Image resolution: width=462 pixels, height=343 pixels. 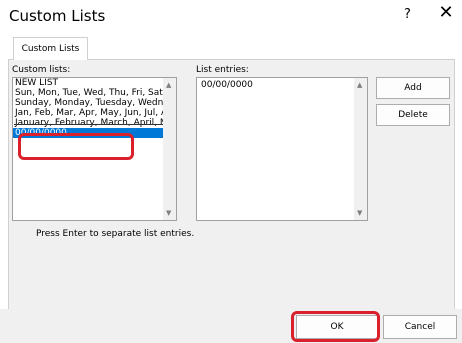 What do you see at coordinates (94, 93) in the screenshot?
I see `list-item: Sun, Mon, Tue, Wed, Thu, Fri, Sat` at bounding box center [94, 93].